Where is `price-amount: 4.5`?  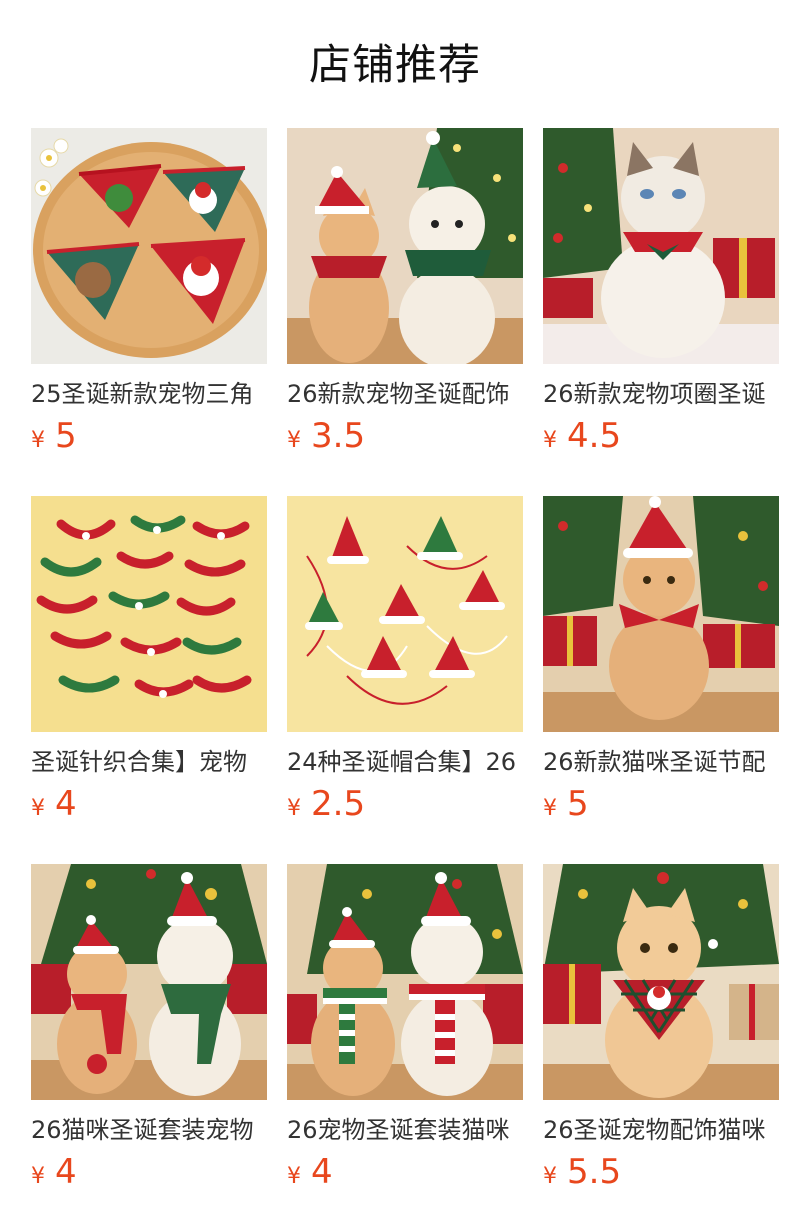 price-amount: 4.5 is located at coordinates (594, 436).